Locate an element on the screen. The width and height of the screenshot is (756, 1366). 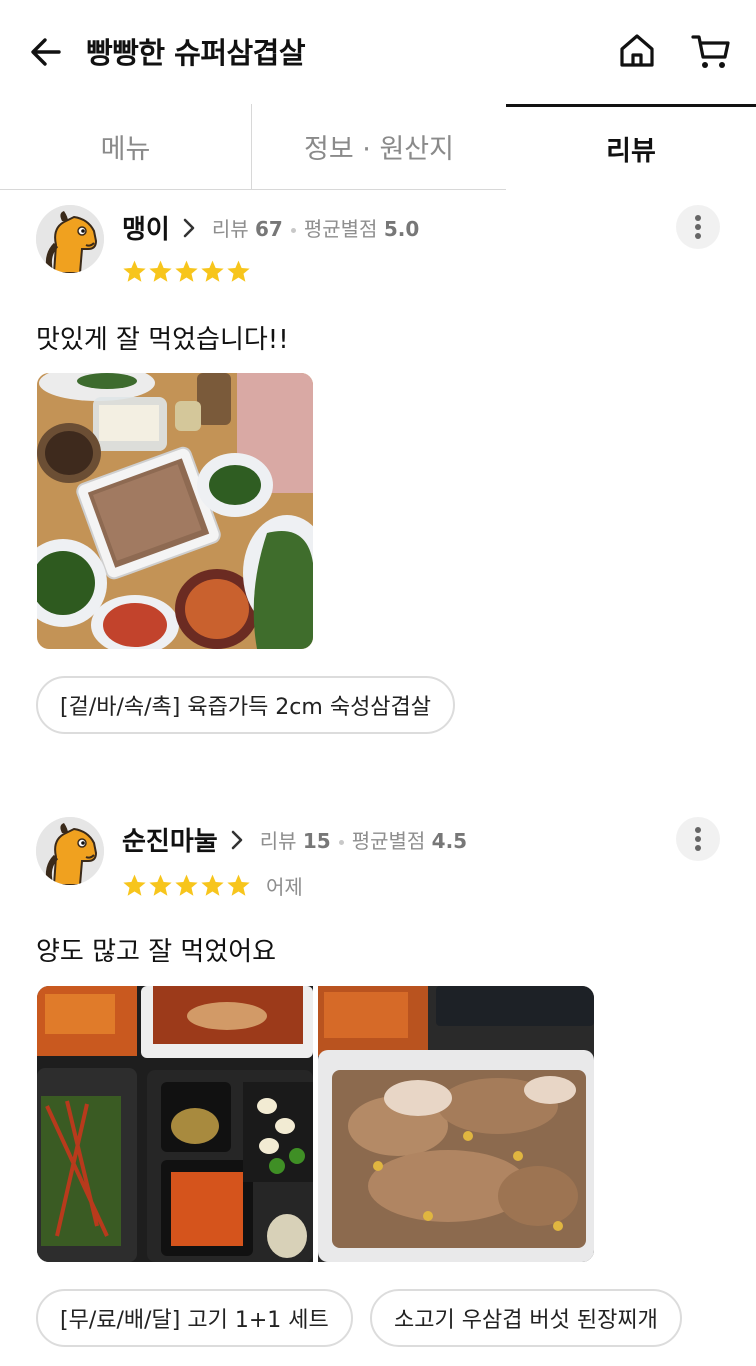
review-count: 15 is located at coordinates (316, 841).